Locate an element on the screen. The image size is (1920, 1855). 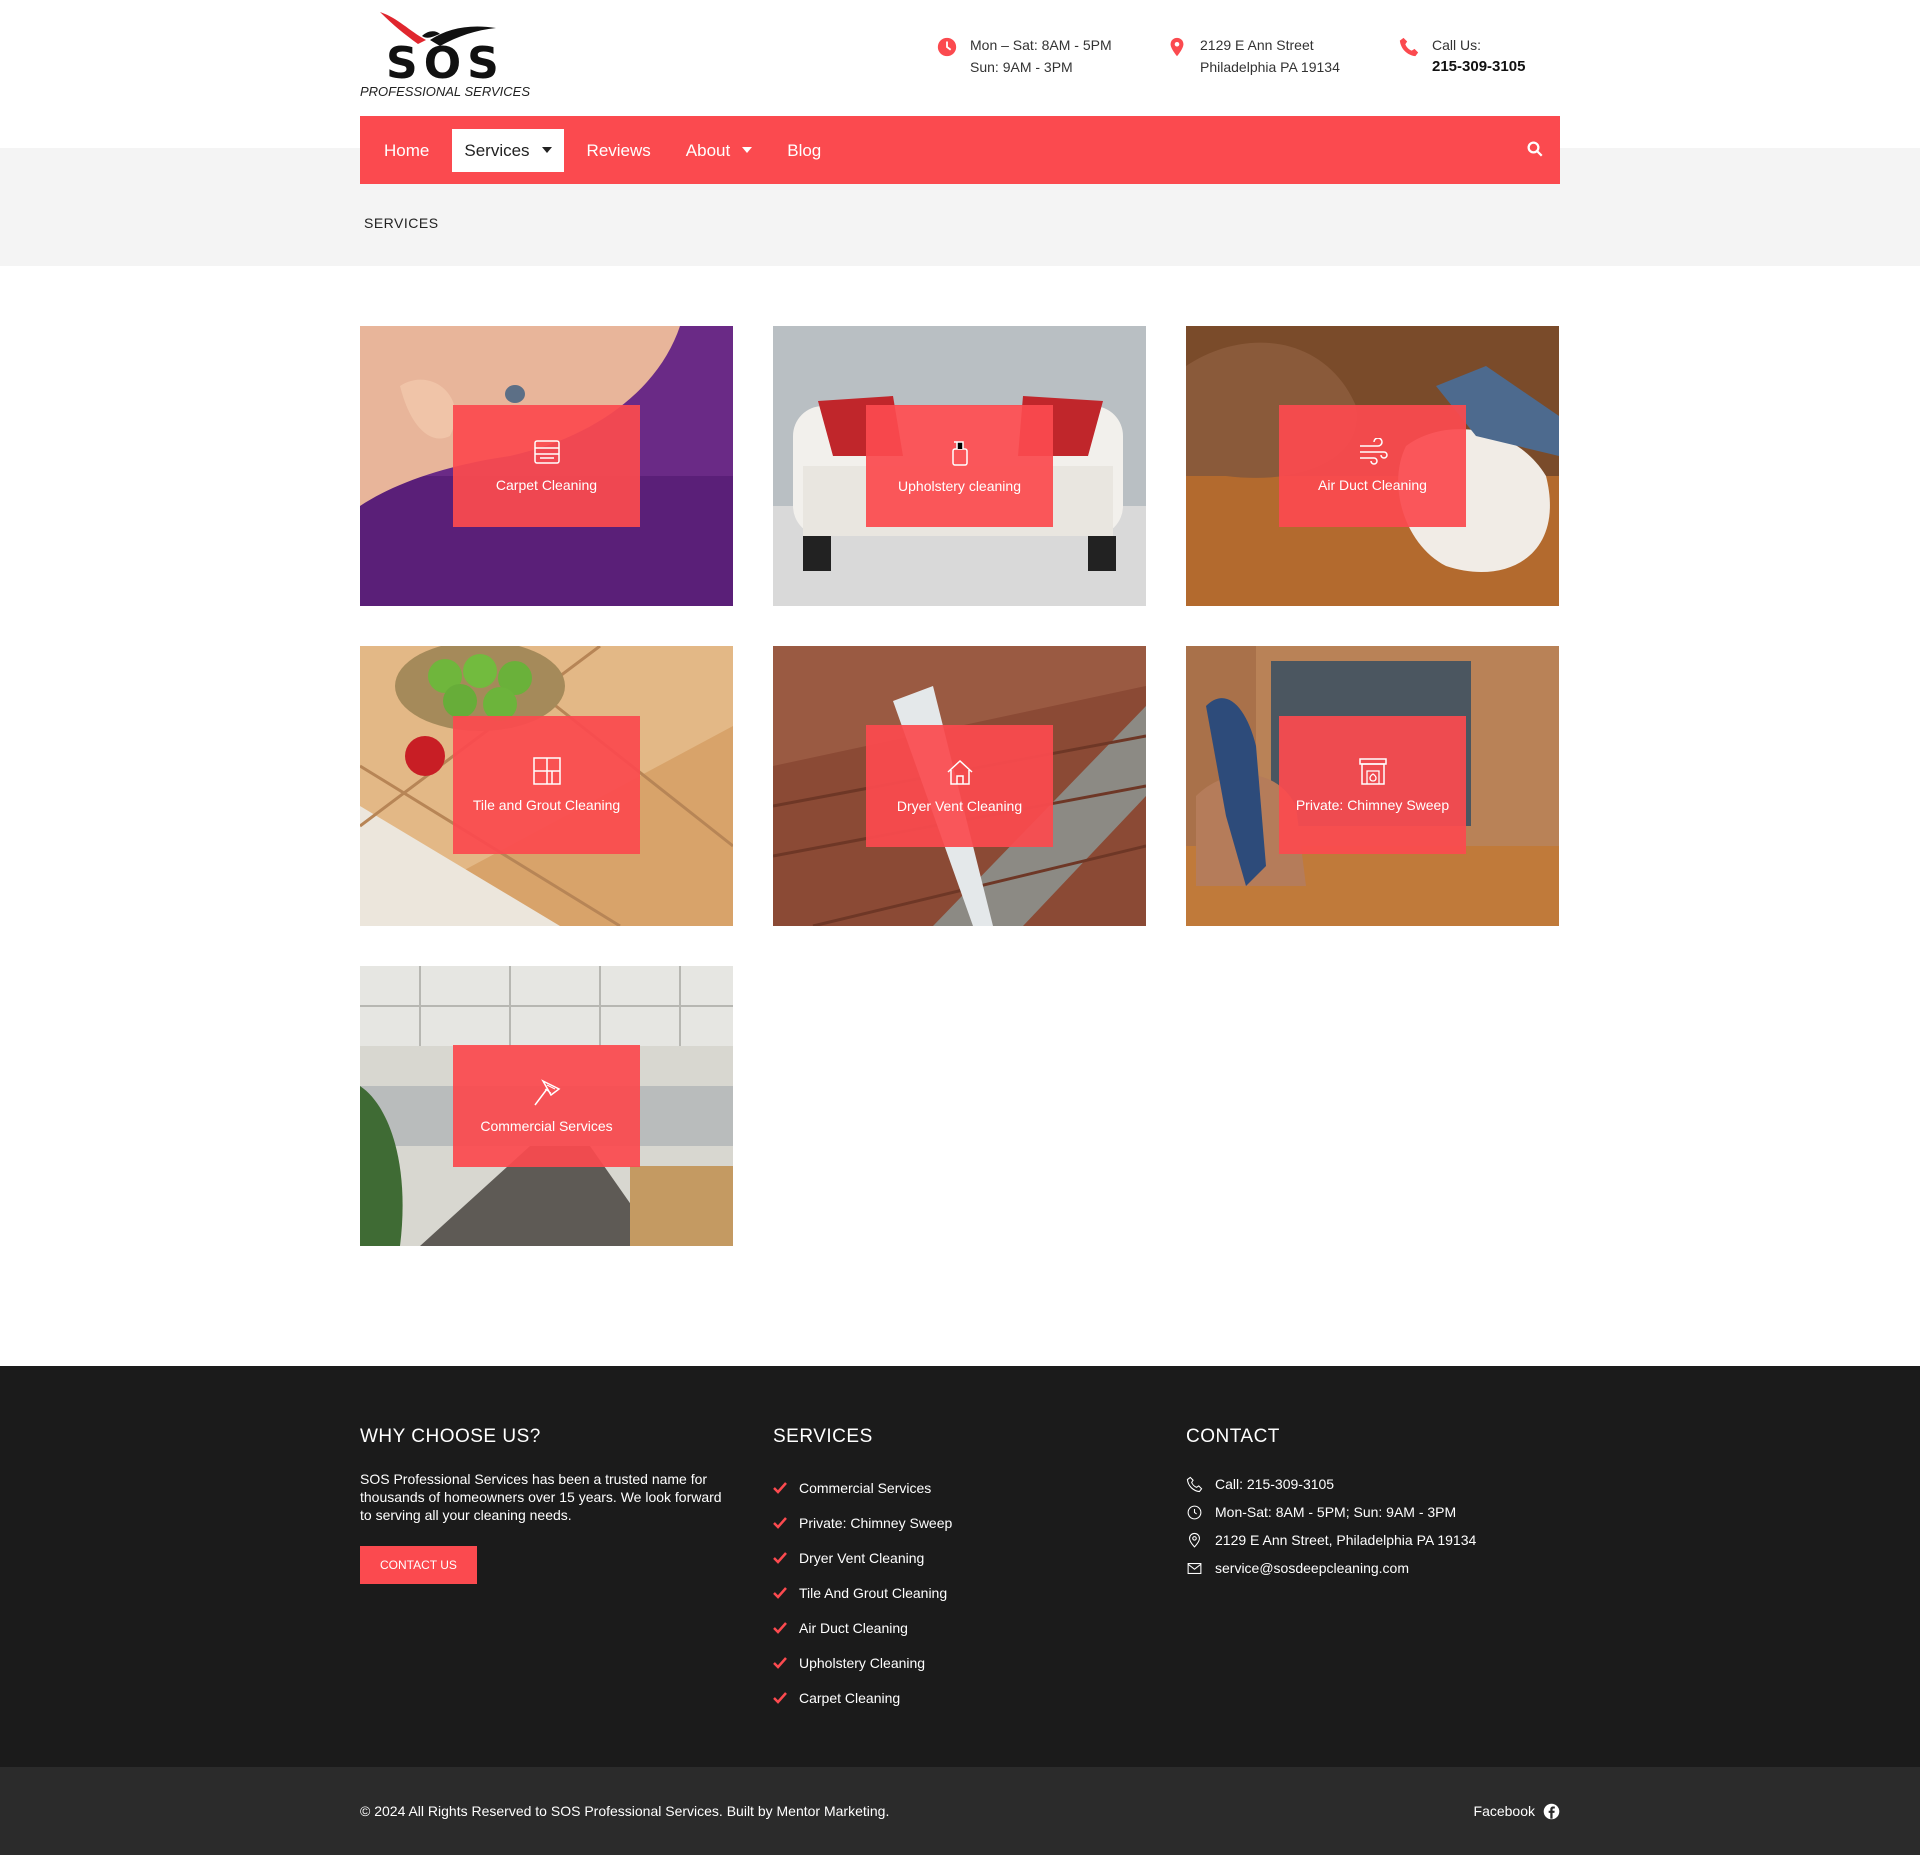
nav-services: Services is located at coordinates (508, 150).